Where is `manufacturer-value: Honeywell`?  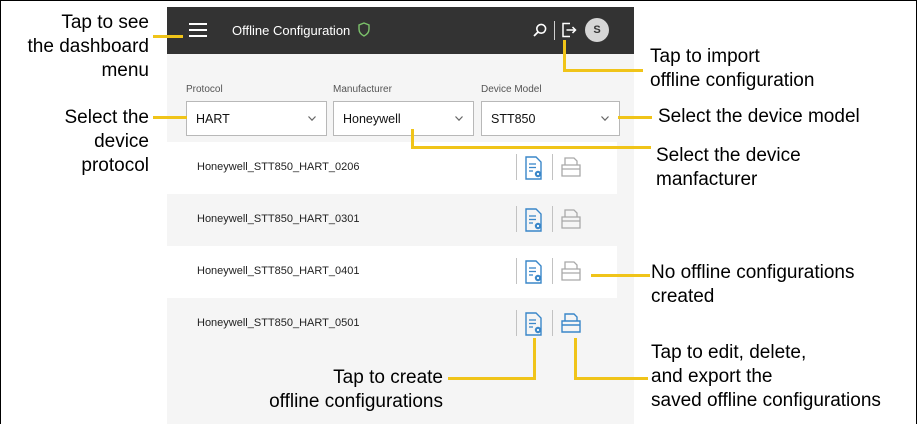
manufacturer-value: Honeywell is located at coordinates (372, 119).